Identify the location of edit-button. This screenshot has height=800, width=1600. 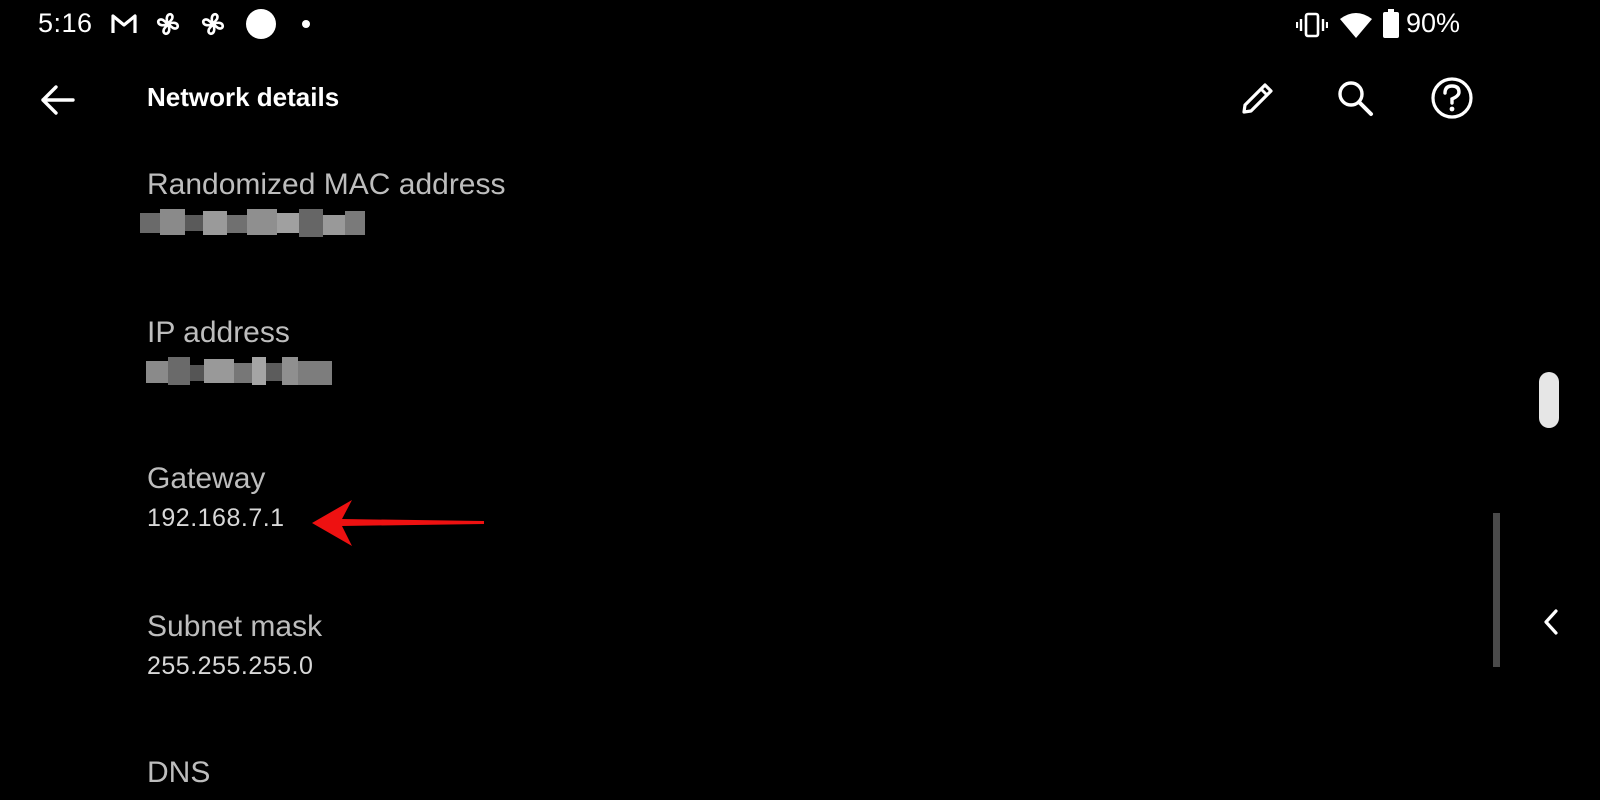
(1258, 98).